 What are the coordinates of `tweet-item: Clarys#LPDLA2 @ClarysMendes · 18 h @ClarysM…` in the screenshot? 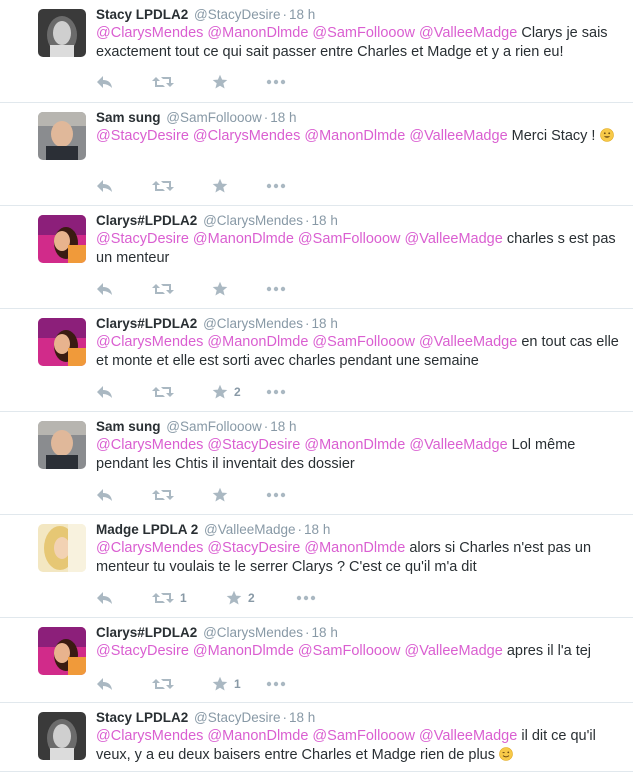 It's located at (316, 360).